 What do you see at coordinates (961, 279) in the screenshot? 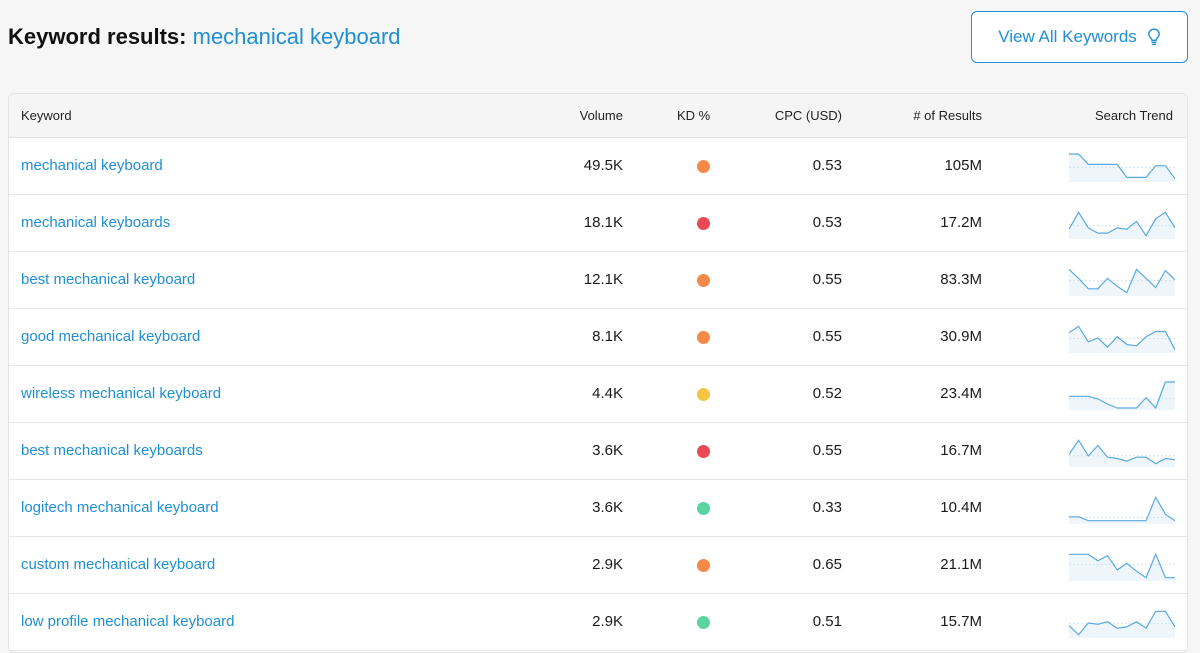
I see `results-value: 83.3M` at bounding box center [961, 279].